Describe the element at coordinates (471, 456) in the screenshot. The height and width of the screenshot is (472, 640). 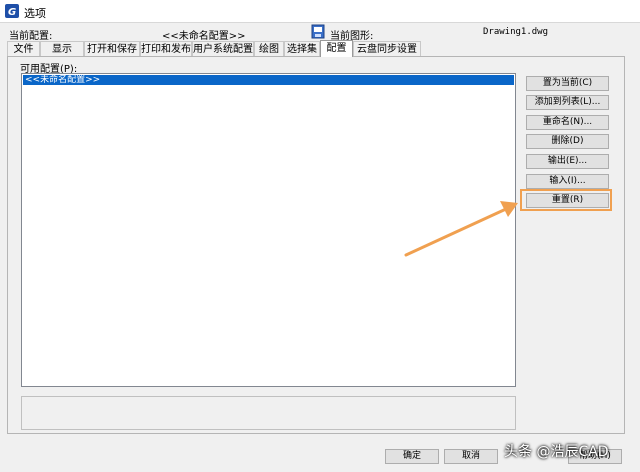
I see `cancel-button: 取消` at that location.